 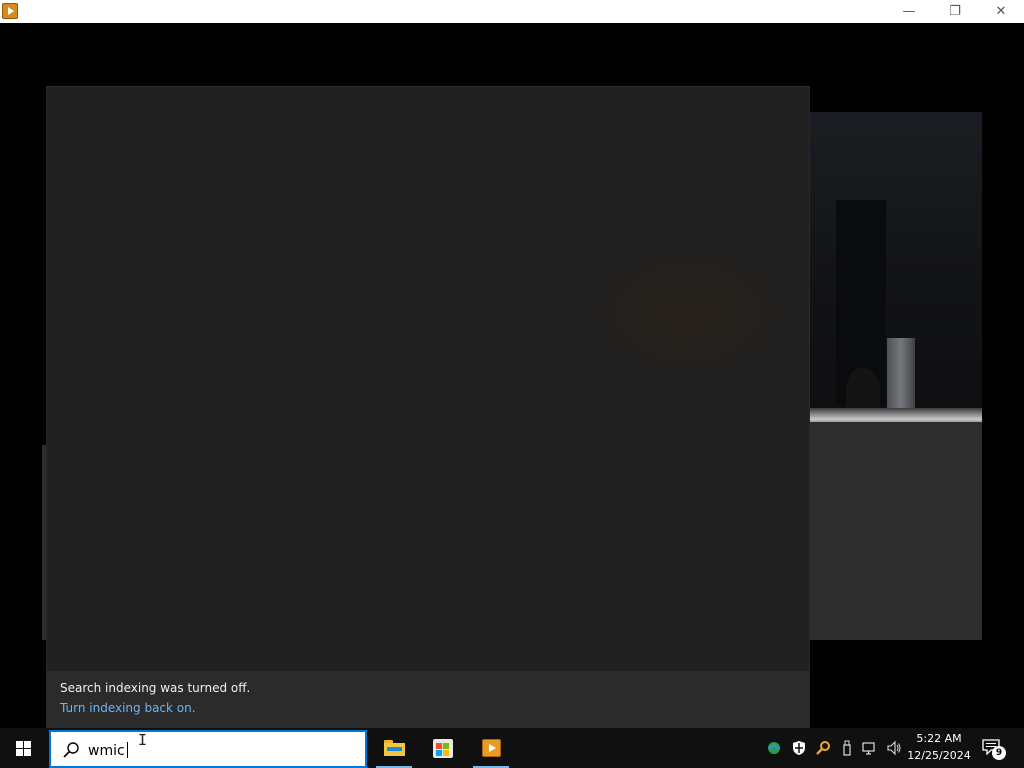 I want to click on wallpaper-lower, so click(x=895, y=531).